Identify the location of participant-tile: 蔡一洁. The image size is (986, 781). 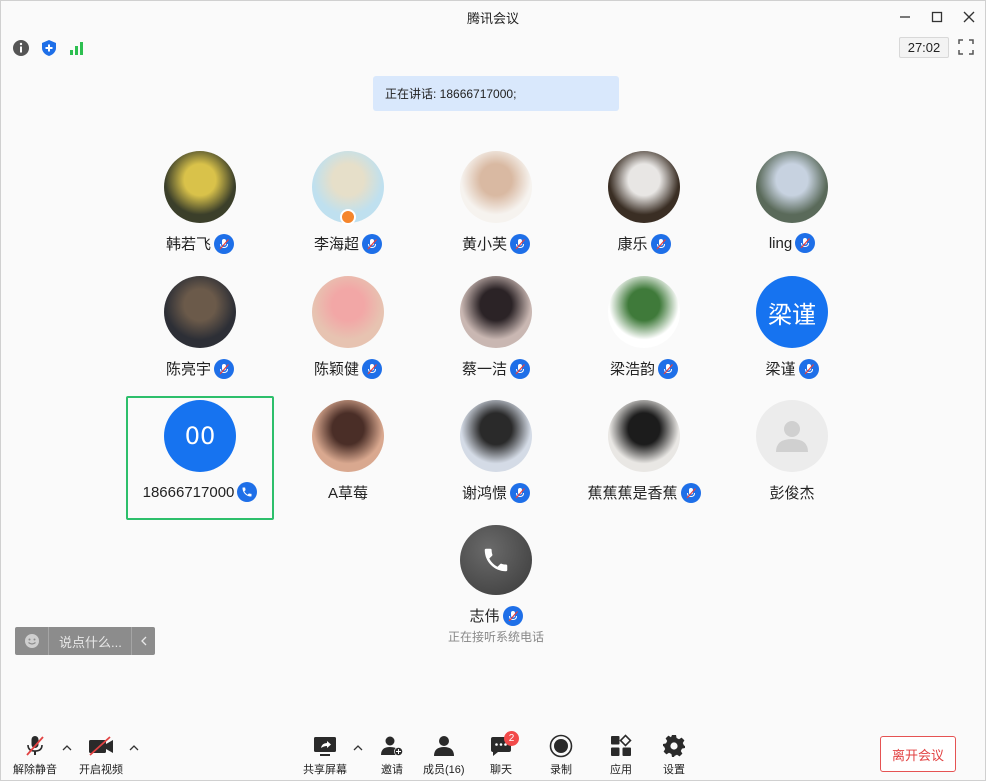
(496, 334).